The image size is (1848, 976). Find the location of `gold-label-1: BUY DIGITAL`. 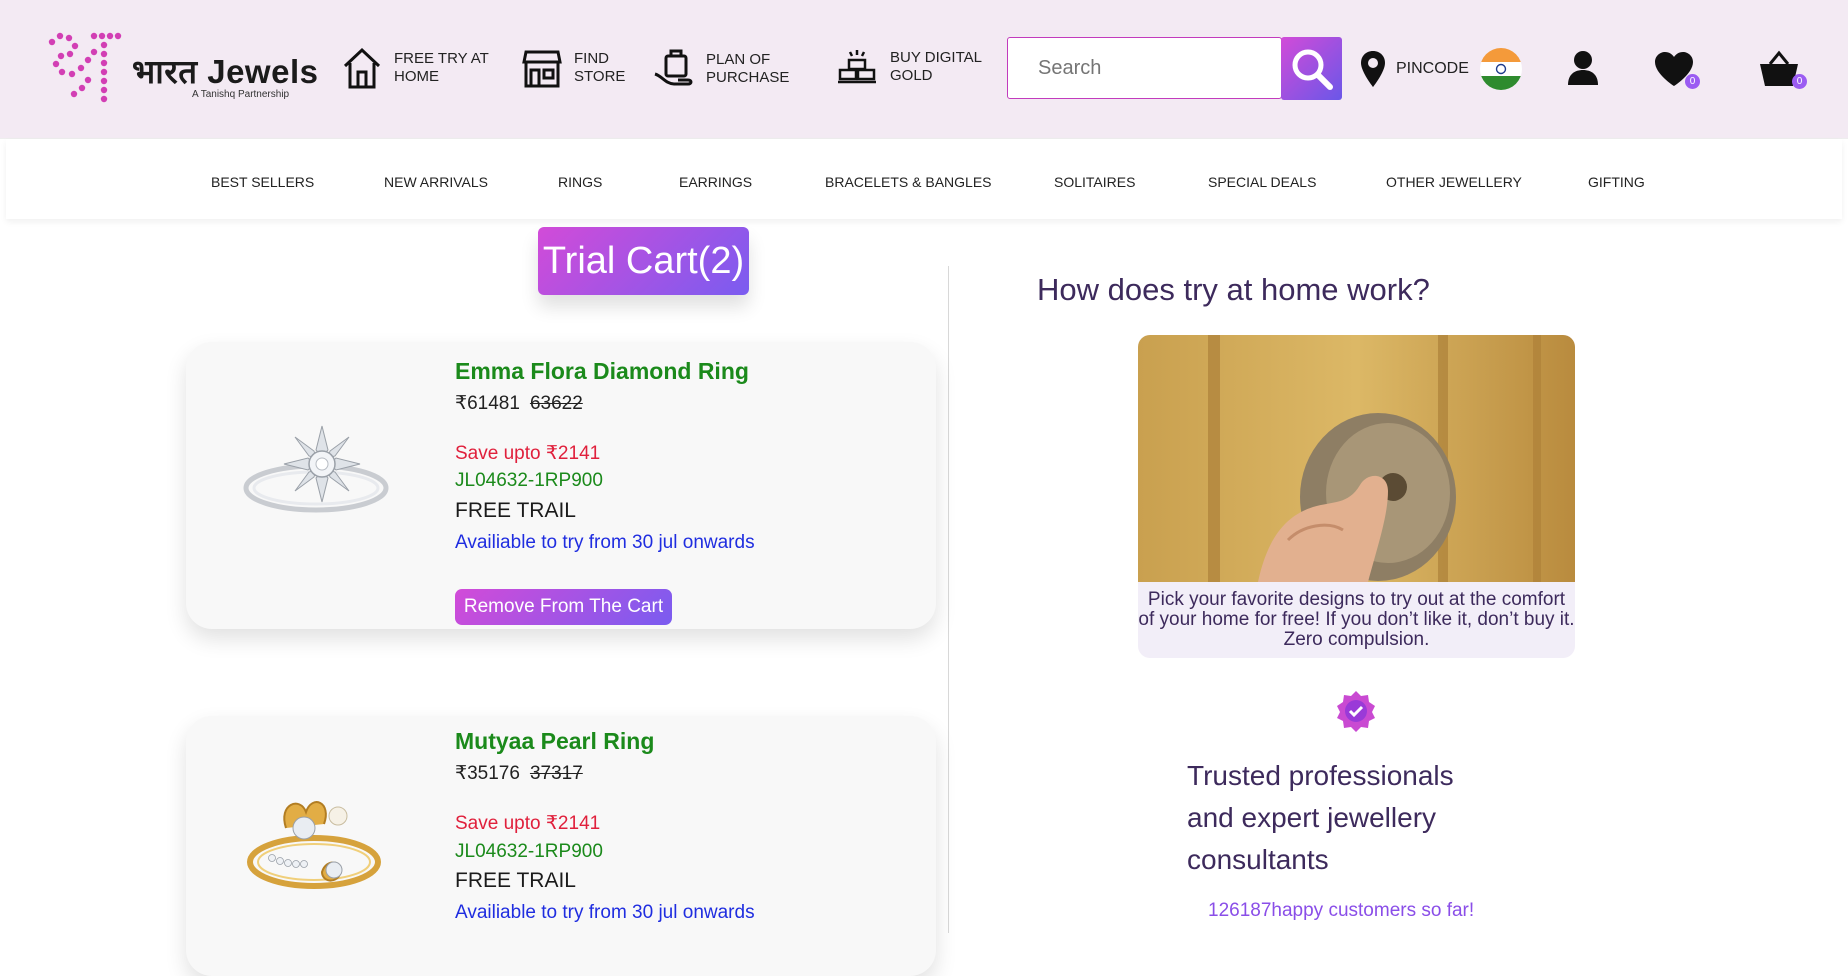

gold-label-1: BUY DIGITAL is located at coordinates (936, 57).